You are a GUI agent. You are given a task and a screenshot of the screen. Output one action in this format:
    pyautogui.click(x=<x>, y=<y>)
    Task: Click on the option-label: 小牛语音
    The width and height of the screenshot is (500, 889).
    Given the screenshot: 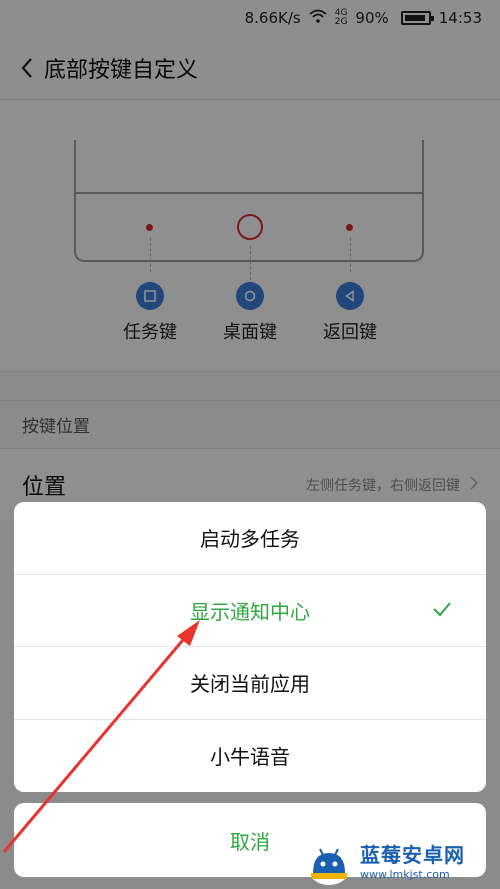 What is the action you would take?
    pyautogui.click(x=250, y=757)
    